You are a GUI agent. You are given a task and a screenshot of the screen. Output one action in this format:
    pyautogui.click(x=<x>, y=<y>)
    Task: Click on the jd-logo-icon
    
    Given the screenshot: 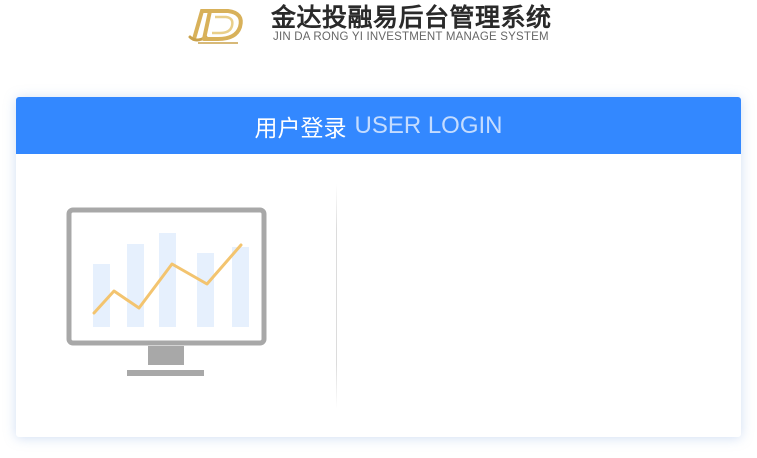 What is the action you would take?
    pyautogui.click(x=215, y=26)
    